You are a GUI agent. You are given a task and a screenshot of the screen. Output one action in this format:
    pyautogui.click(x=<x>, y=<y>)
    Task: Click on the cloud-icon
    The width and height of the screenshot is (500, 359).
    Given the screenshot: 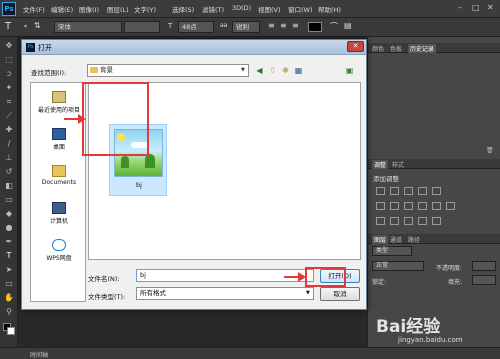 What is the action you would take?
    pyautogui.click(x=59, y=245)
    